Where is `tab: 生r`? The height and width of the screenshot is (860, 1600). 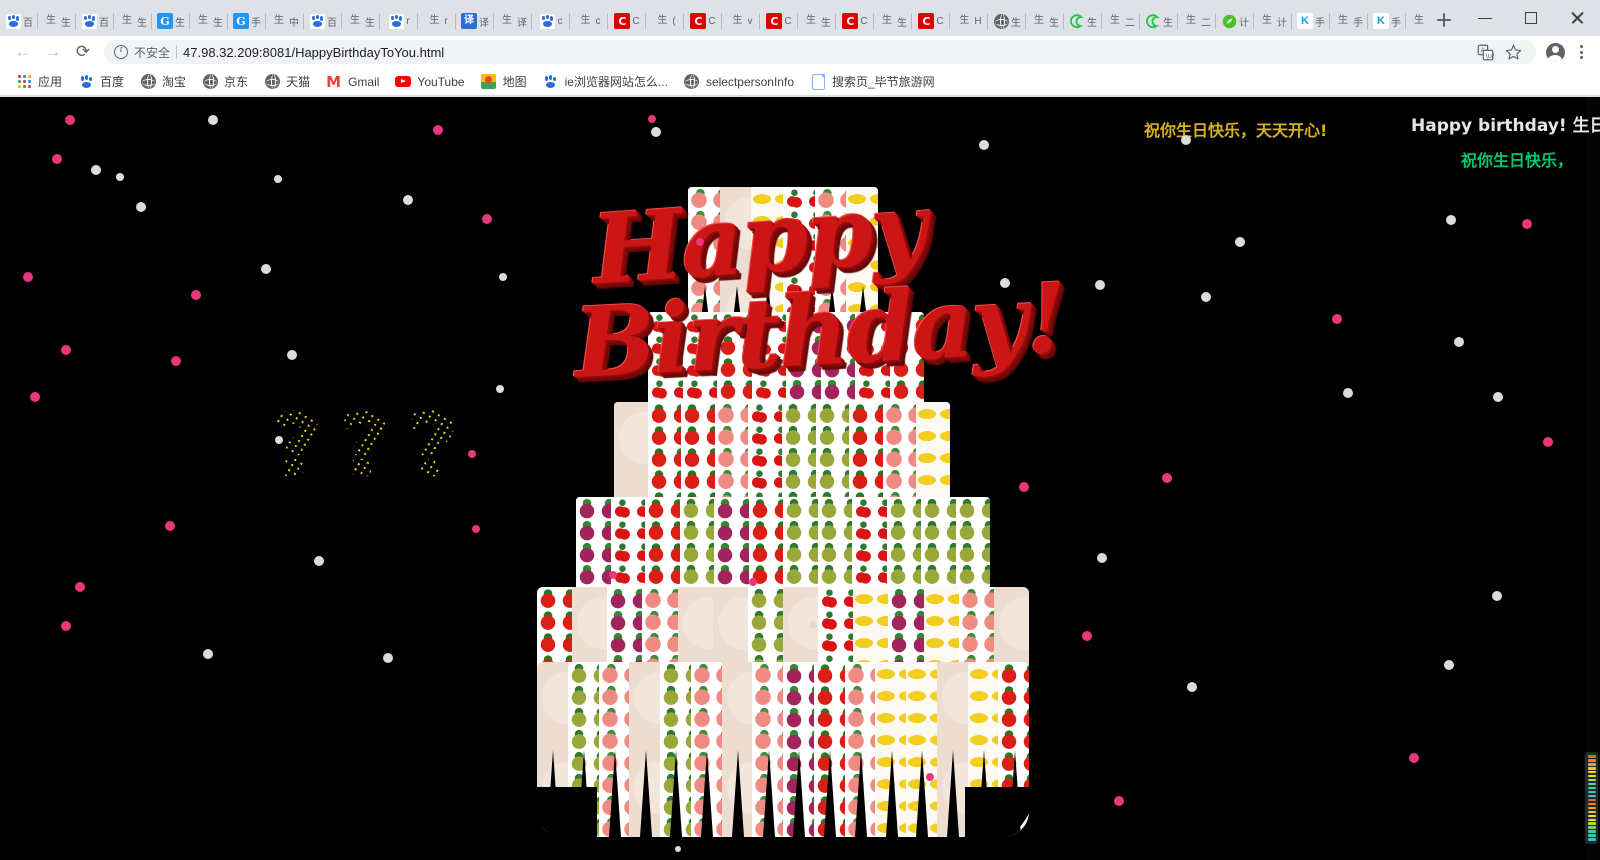 tab: 生r is located at coordinates (437, 21).